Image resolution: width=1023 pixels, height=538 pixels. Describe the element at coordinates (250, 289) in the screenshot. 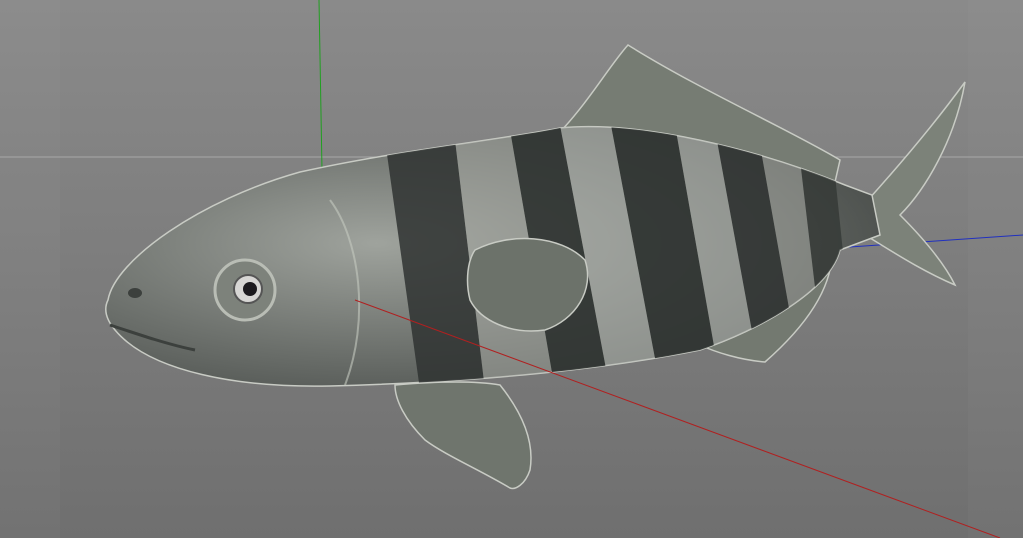

I see `eye-pupil` at that location.